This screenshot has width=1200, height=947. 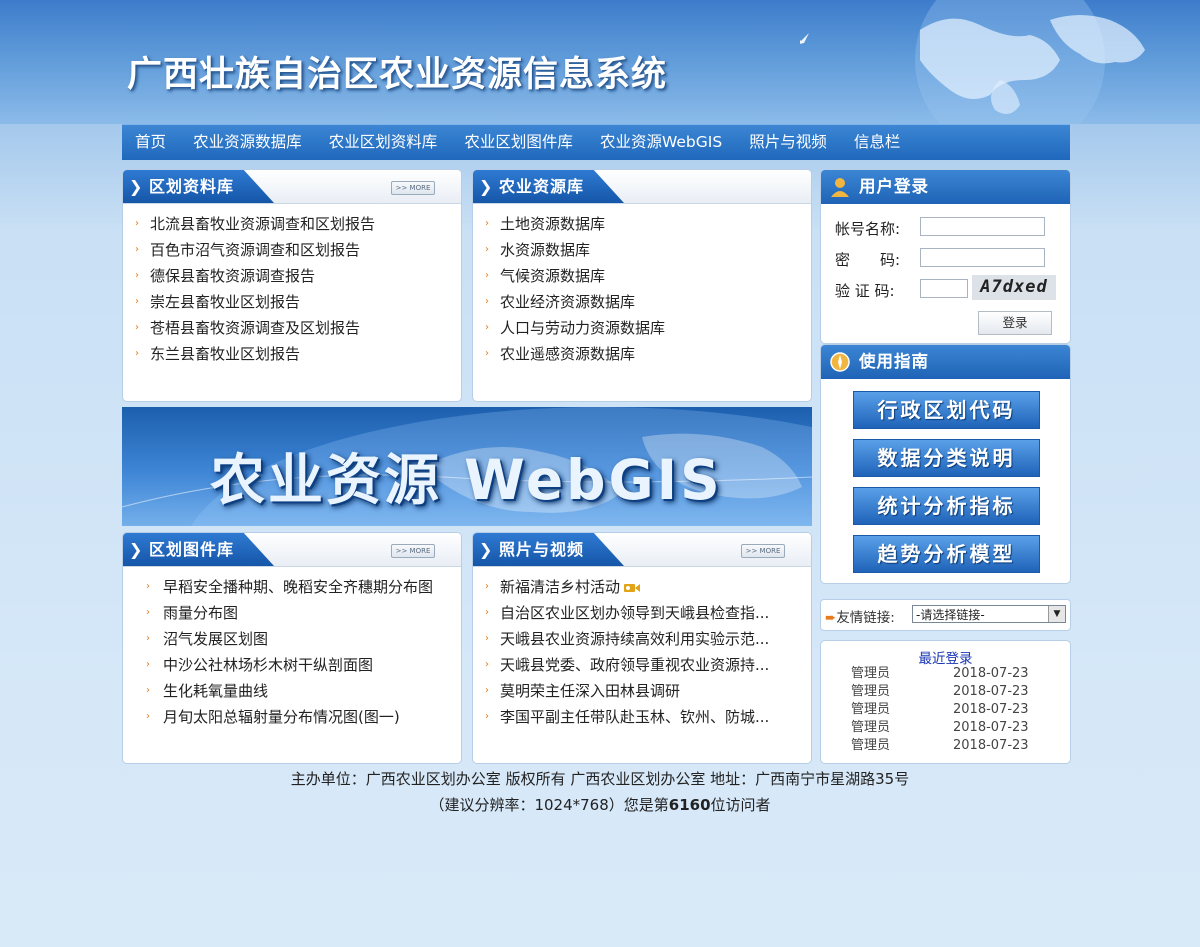 What do you see at coordinates (642, 302) in the screenshot?
I see `list-item: › 农业经济资源数据库` at bounding box center [642, 302].